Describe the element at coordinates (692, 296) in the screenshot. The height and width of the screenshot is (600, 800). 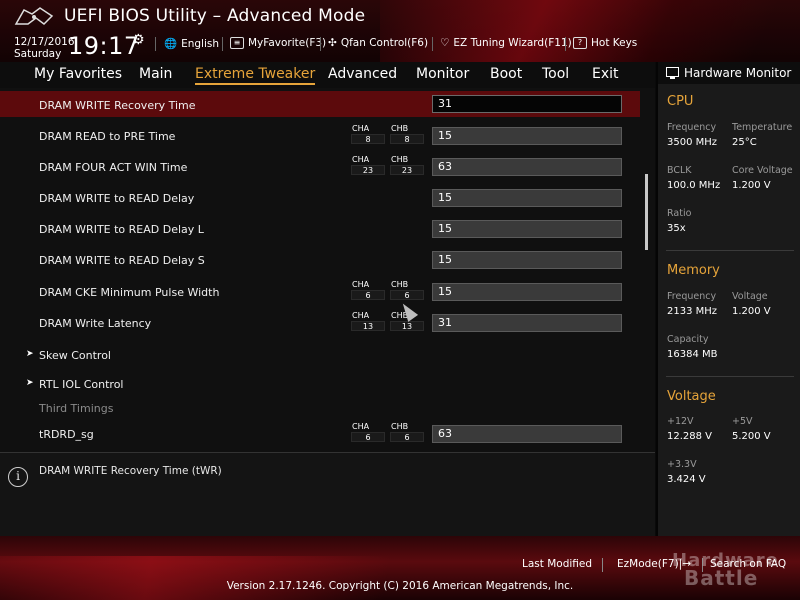
I see `memory-frequency-label: Frequency` at that location.